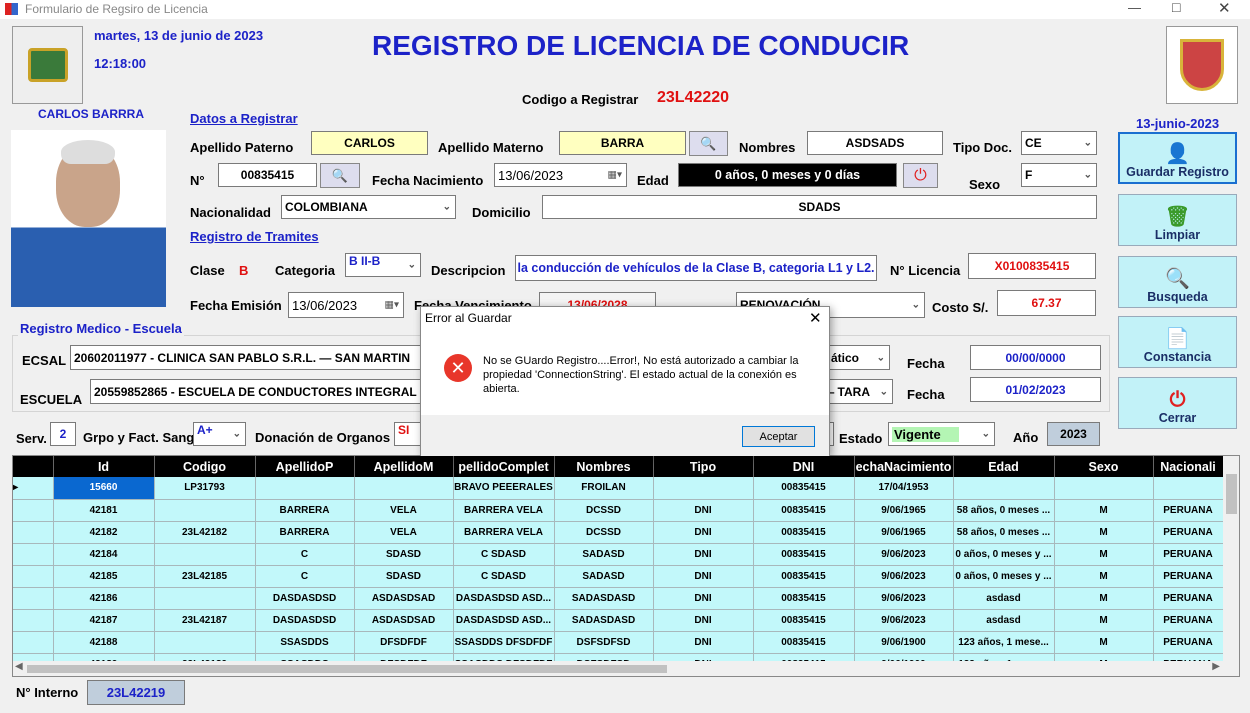  What do you see at coordinates (504, 488) in the screenshot?
I see `table-cell: BRAVO PEEERALES` at bounding box center [504, 488].